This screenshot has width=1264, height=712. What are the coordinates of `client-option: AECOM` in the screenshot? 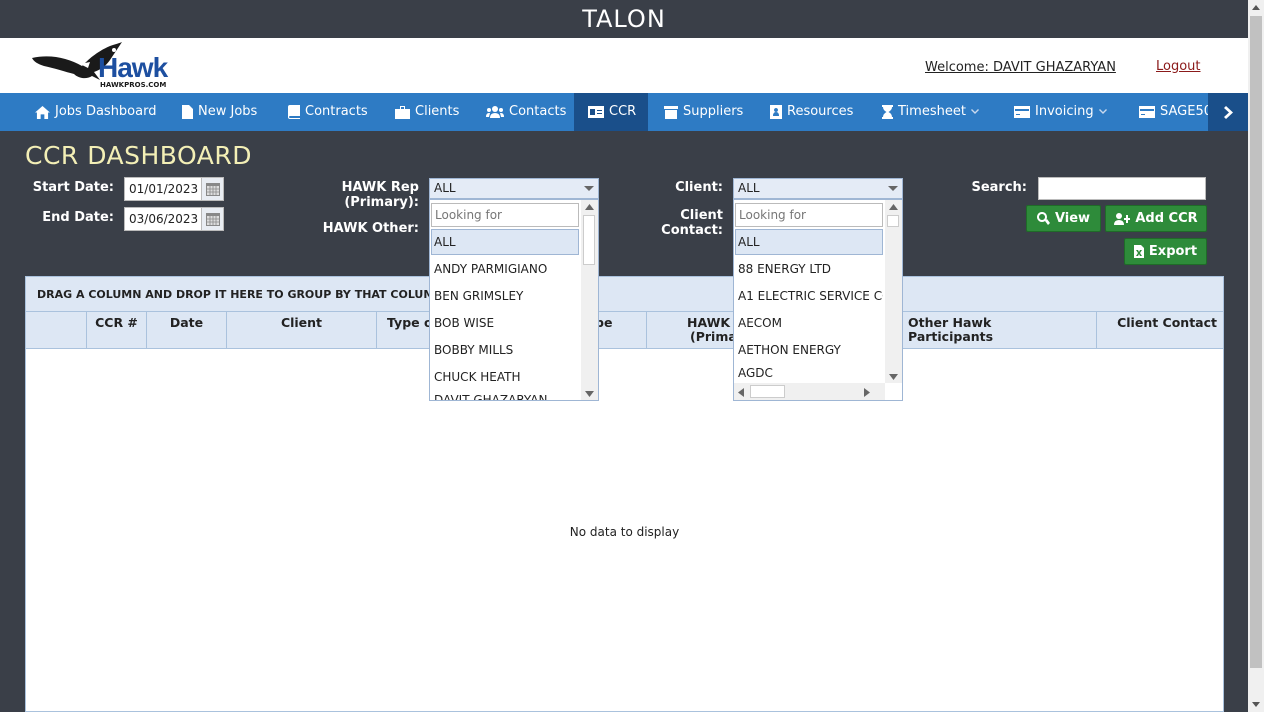 It's located at (809, 323).